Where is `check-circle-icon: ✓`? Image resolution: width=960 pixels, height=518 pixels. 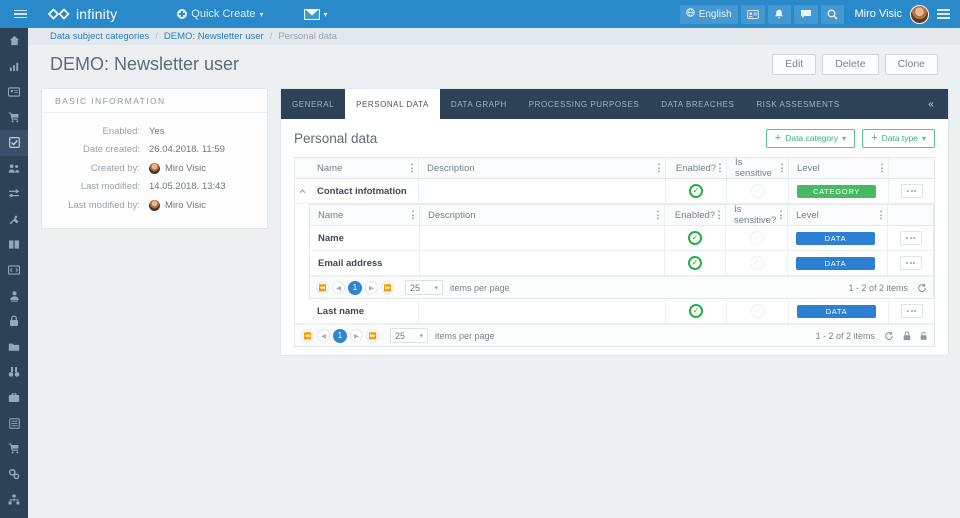
check-circle-icon: ✓ is located at coordinates (695, 238).